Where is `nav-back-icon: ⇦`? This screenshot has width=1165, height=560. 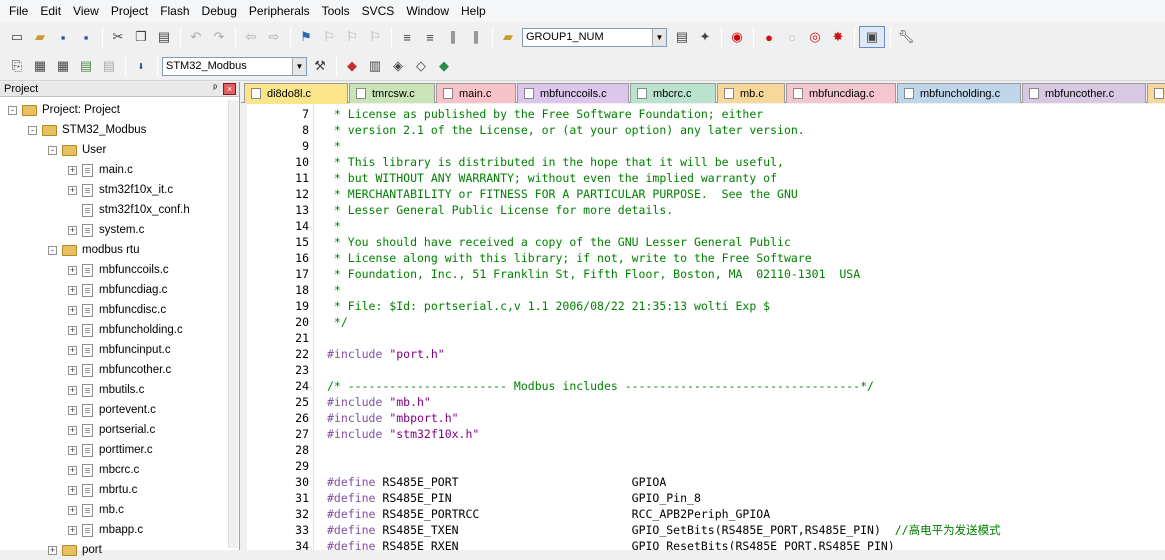
nav-back-icon: ⇦ is located at coordinates (251, 37).